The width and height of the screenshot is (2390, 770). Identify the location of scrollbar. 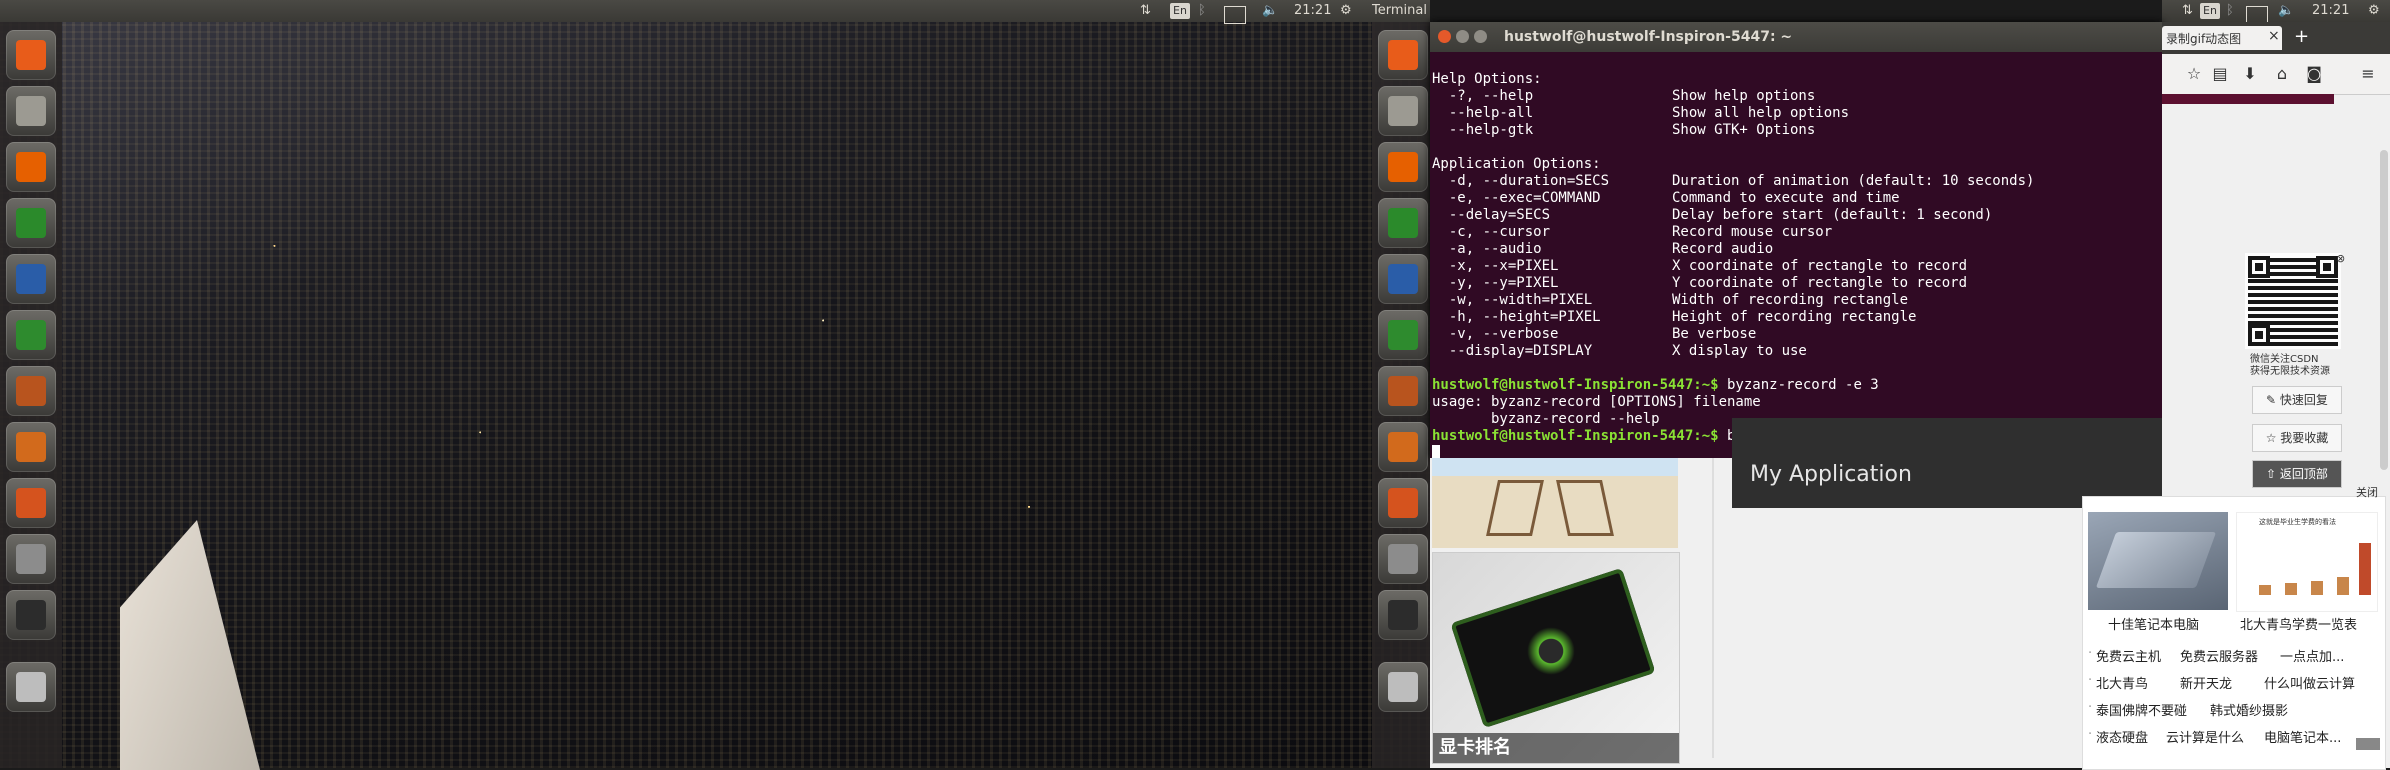
(2384, 310).